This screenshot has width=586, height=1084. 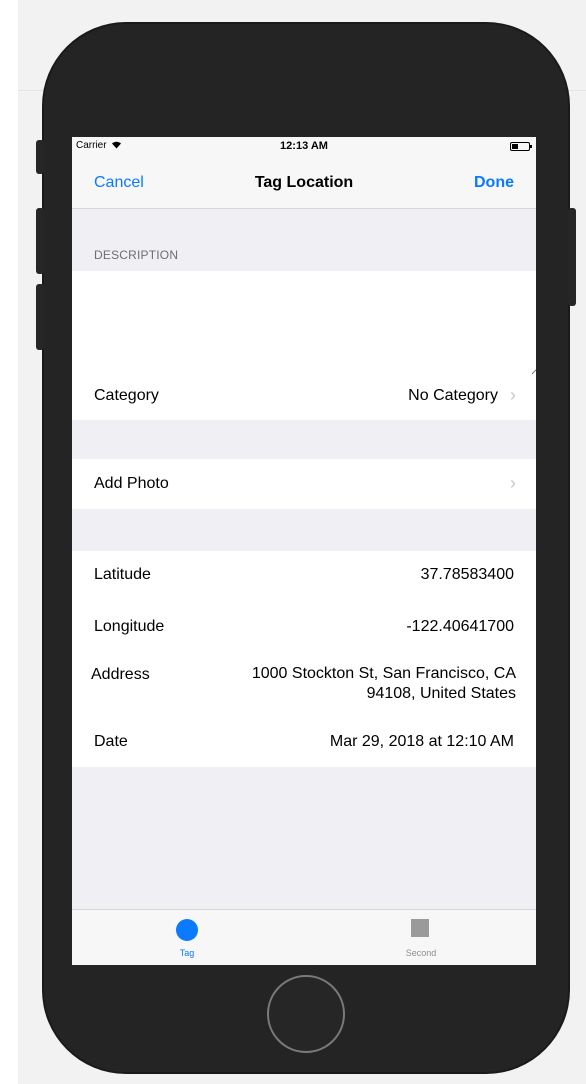 What do you see at coordinates (136, 255) in the screenshot?
I see `description-section-header: DESCRIPTION` at bounding box center [136, 255].